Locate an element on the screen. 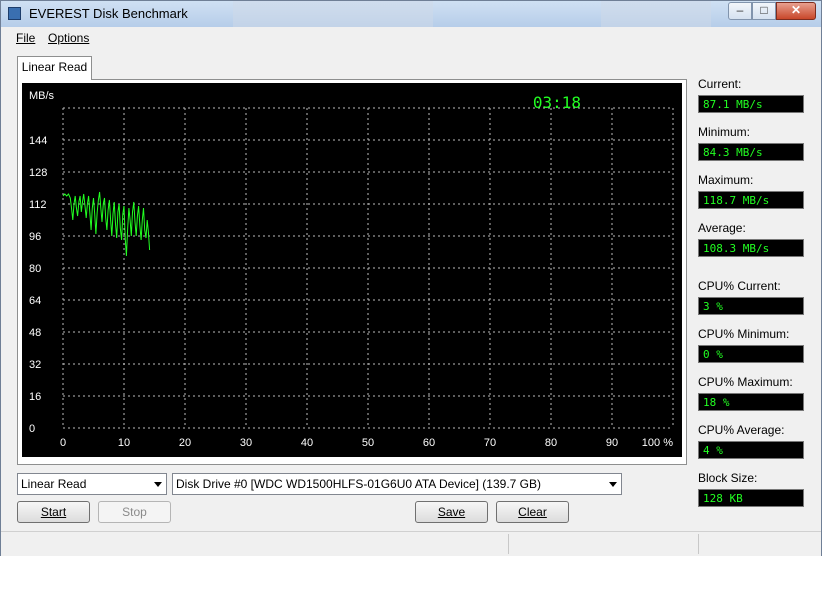 The image size is (822, 600). stat-value: 128 KB is located at coordinates (751, 498).